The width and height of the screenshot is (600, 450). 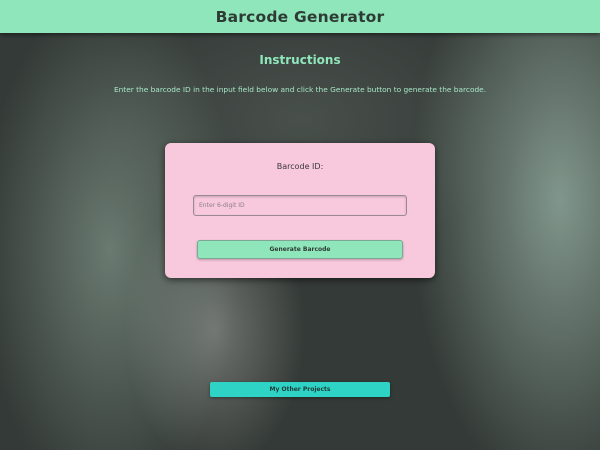 What do you see at coordinates (300, 389) in the screenshot?
I see `my-other-projects-button: My Other Projects` at bounding box center [300, 389].